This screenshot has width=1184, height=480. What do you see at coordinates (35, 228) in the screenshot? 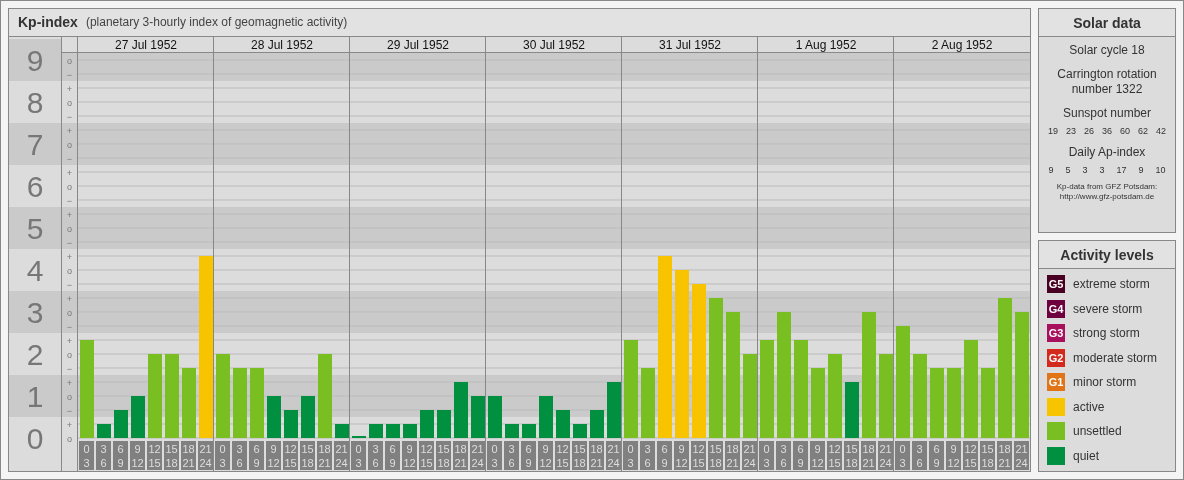
I see `axis-level-label: 5` at bounding box center [35, 228].